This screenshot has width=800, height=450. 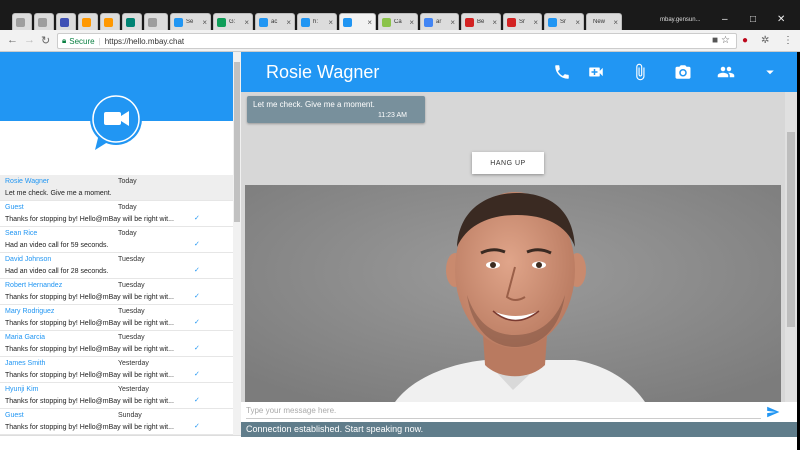 I want to click on extension-gear-icon: ✲, so click(x=765, y=40).